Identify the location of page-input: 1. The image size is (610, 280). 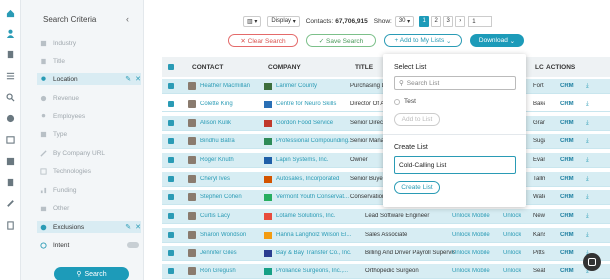
(480, 21).